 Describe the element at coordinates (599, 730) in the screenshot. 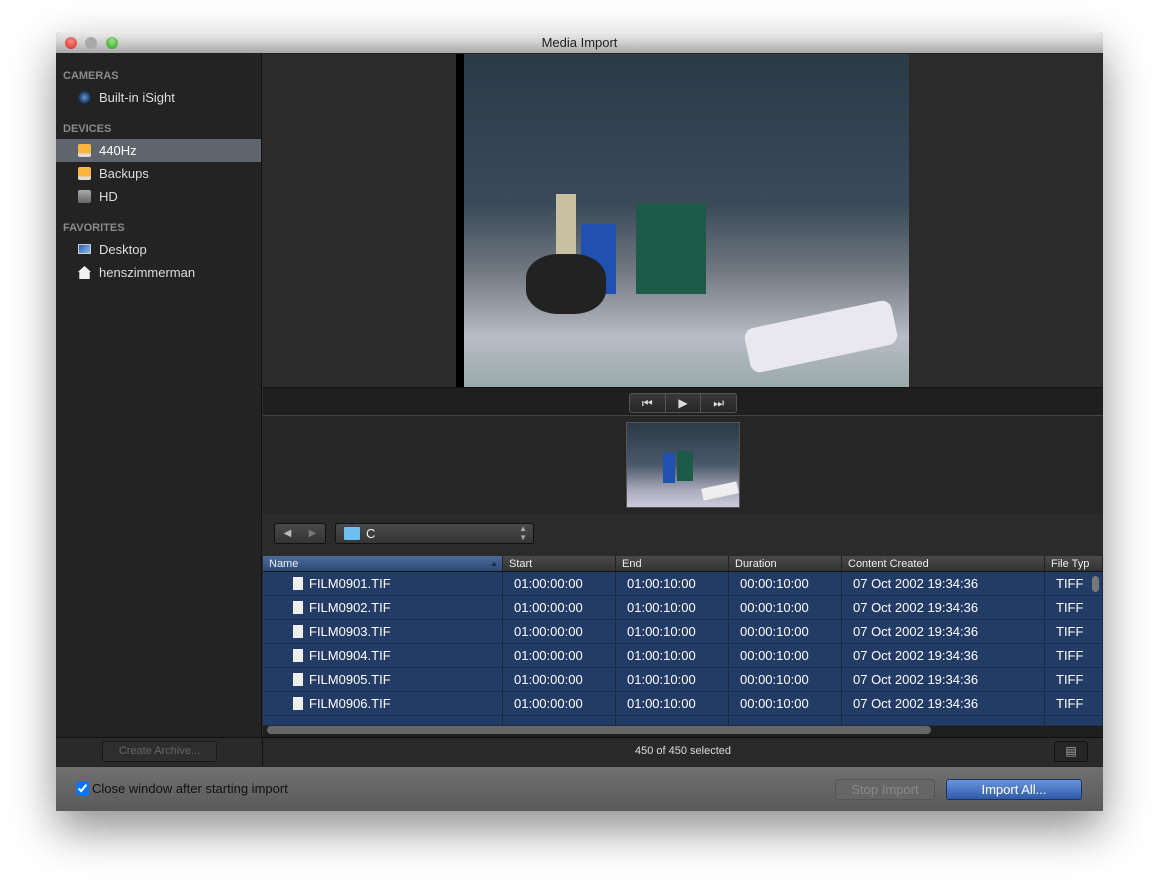

I see `horizontal-scrollbar` at that location.